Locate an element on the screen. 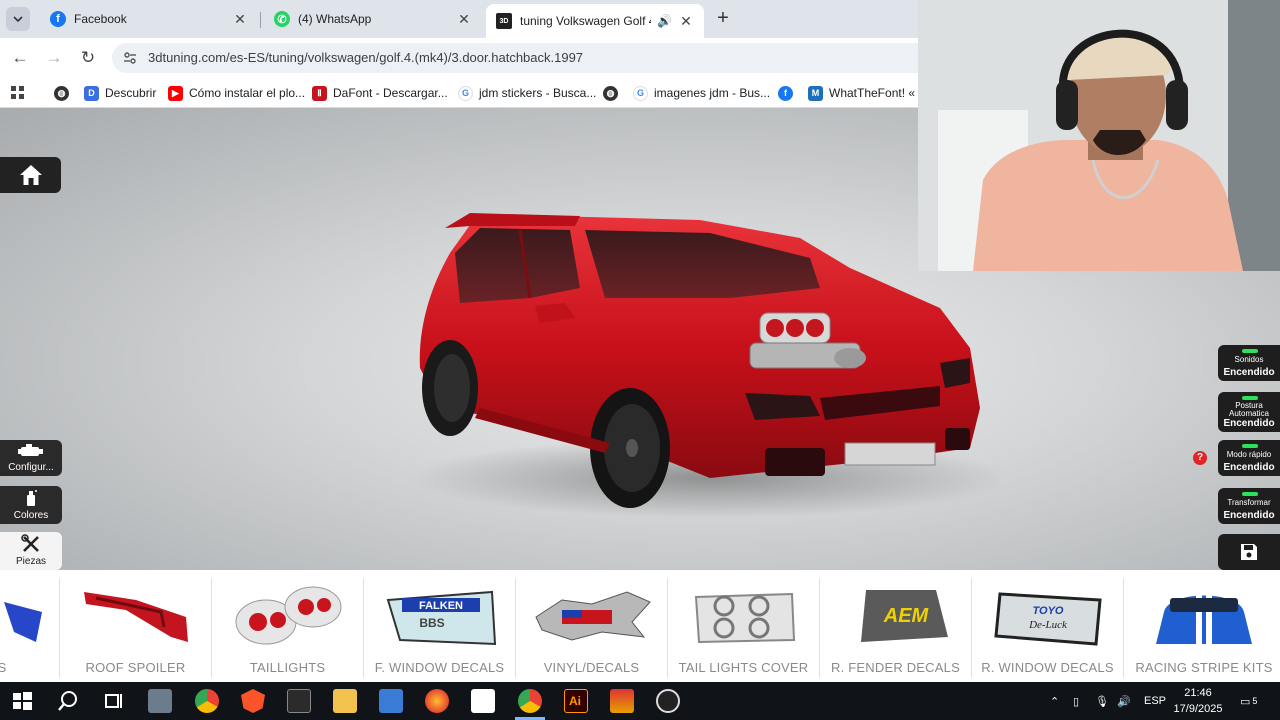 Image resolution: width=1280 pixels, height=720 pixels. home-button is located at coordinates (30, 175).